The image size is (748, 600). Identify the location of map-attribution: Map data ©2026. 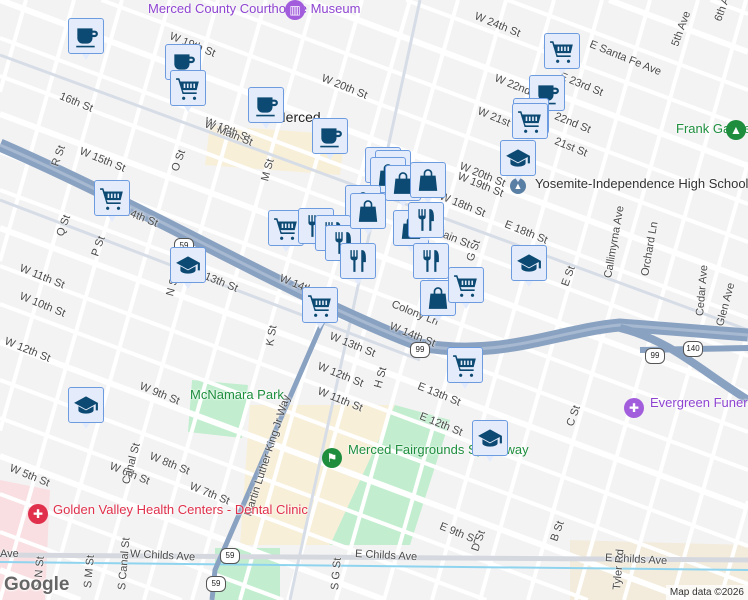
(706, 592).